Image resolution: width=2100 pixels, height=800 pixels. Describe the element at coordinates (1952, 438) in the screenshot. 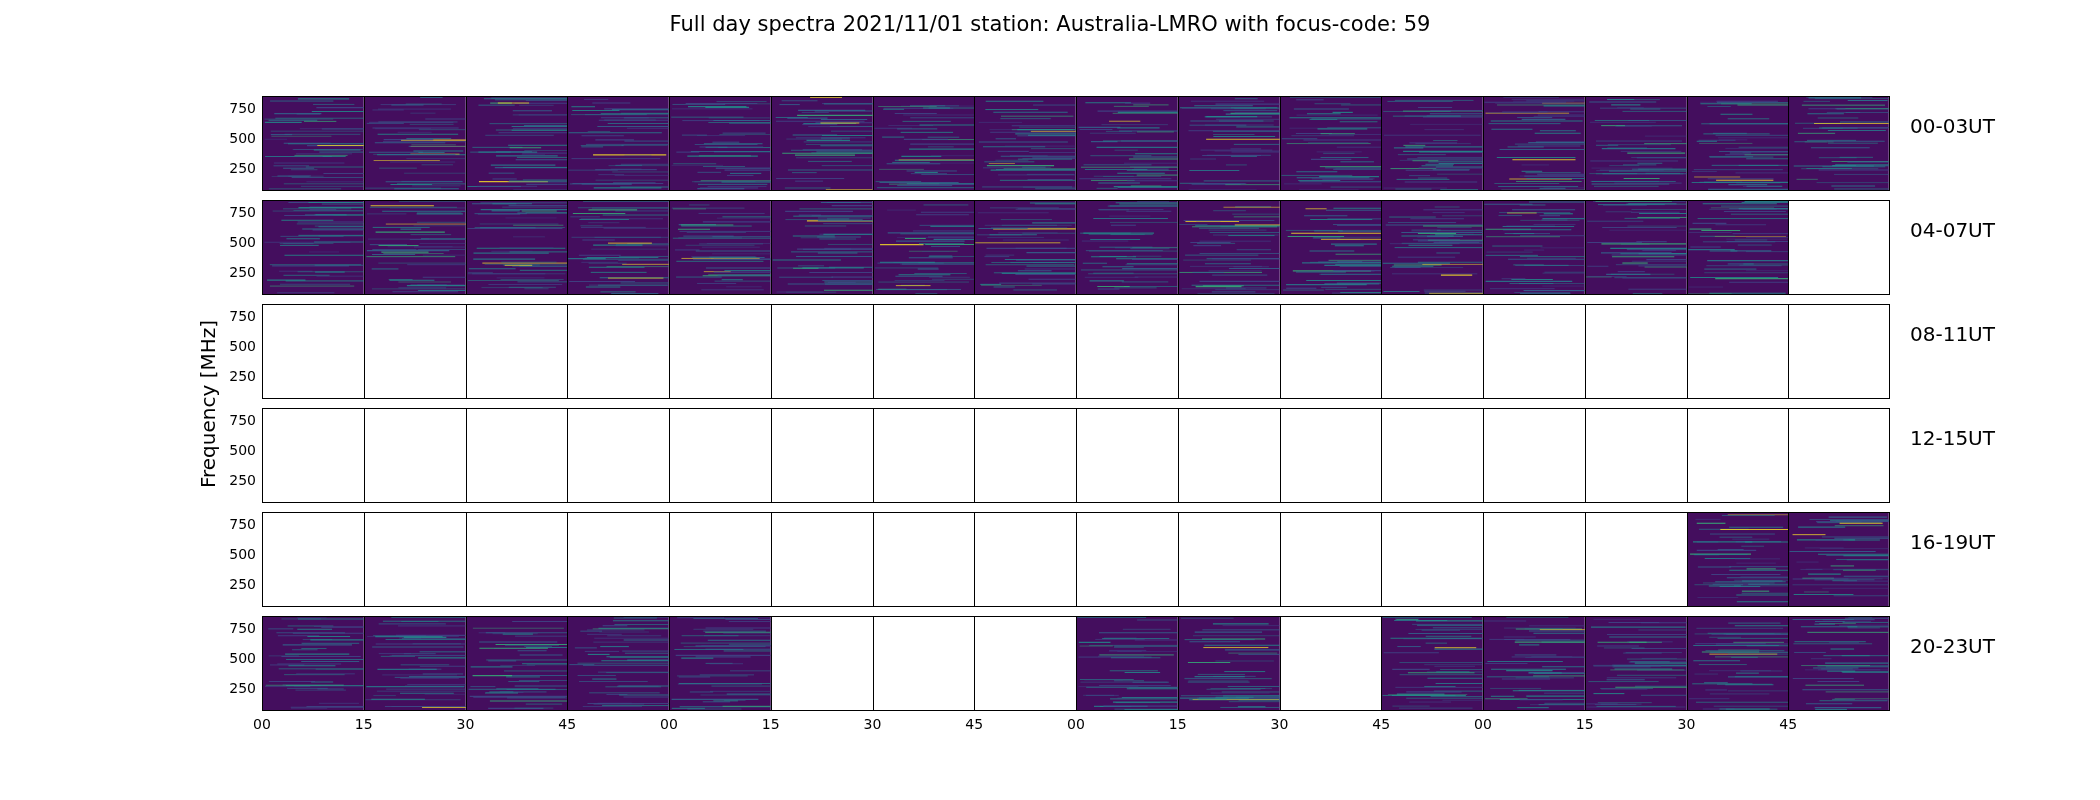

I see `row-label: 12-15UT` at that location.